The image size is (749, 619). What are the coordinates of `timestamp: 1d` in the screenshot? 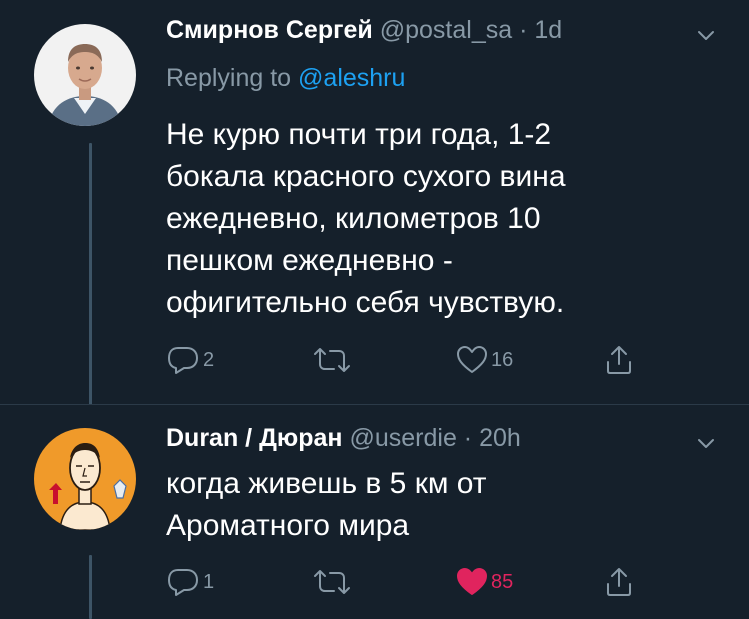 It's located at (548, 30).